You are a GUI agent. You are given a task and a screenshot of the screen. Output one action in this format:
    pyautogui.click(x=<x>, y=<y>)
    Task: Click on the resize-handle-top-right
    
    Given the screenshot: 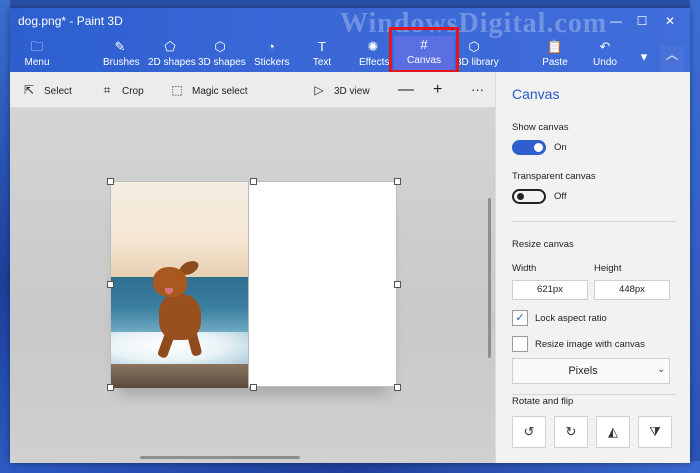 What is the action you would take?
    pyautogui.click(x=397, y=181)
    